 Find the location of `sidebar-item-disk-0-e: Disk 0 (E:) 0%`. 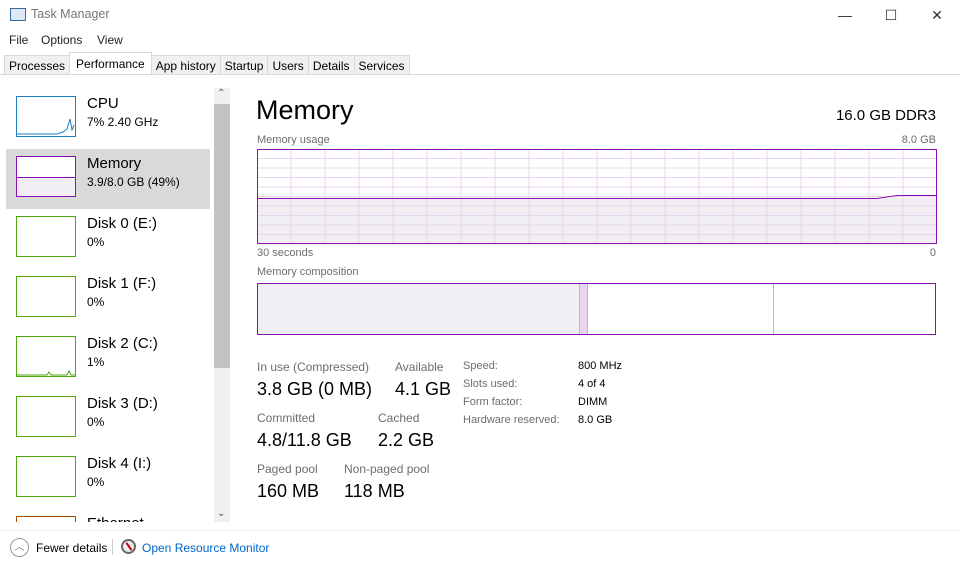

sidebar-item-disk-0-e: Disk 0 (E:) 0% is located at coordinates (108, 239).